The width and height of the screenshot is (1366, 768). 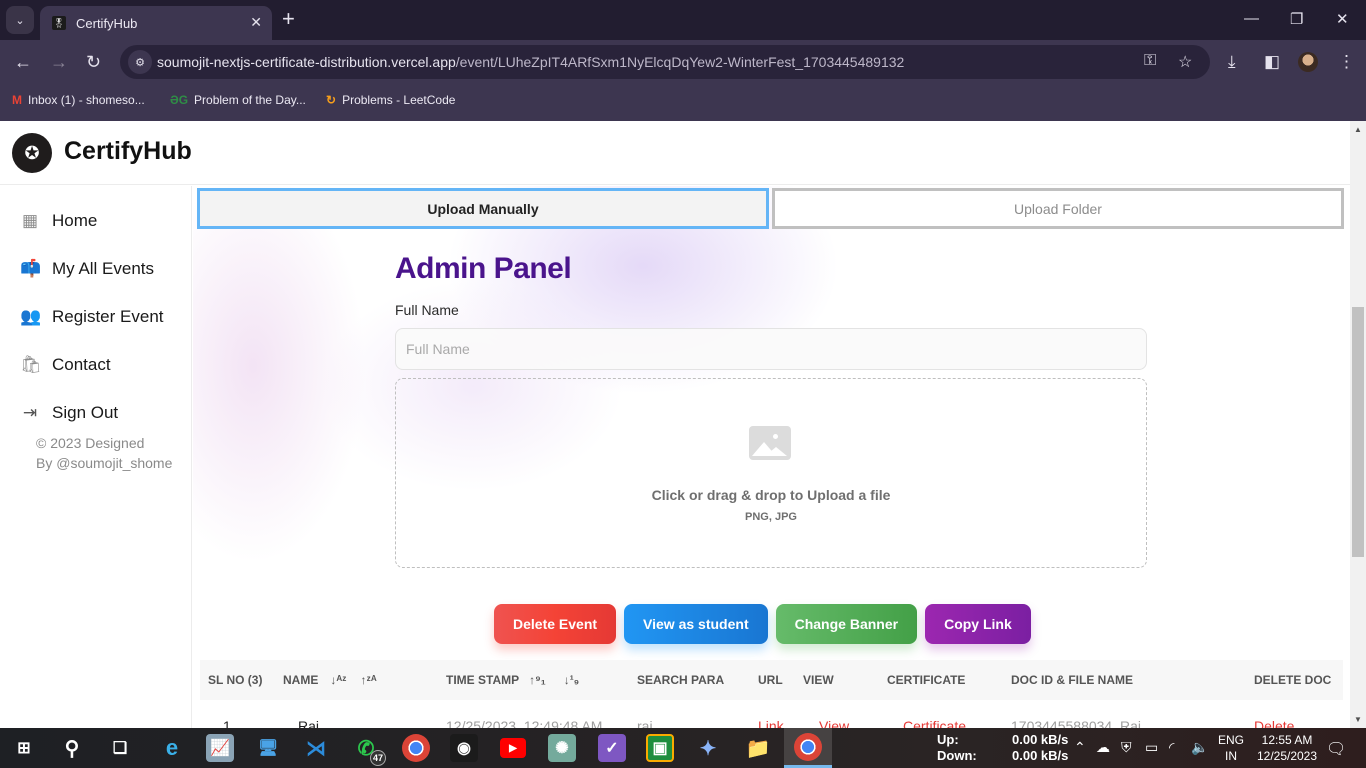 I want to click on app-header: ✪ CertifyHub, so click(x=675, y=153).